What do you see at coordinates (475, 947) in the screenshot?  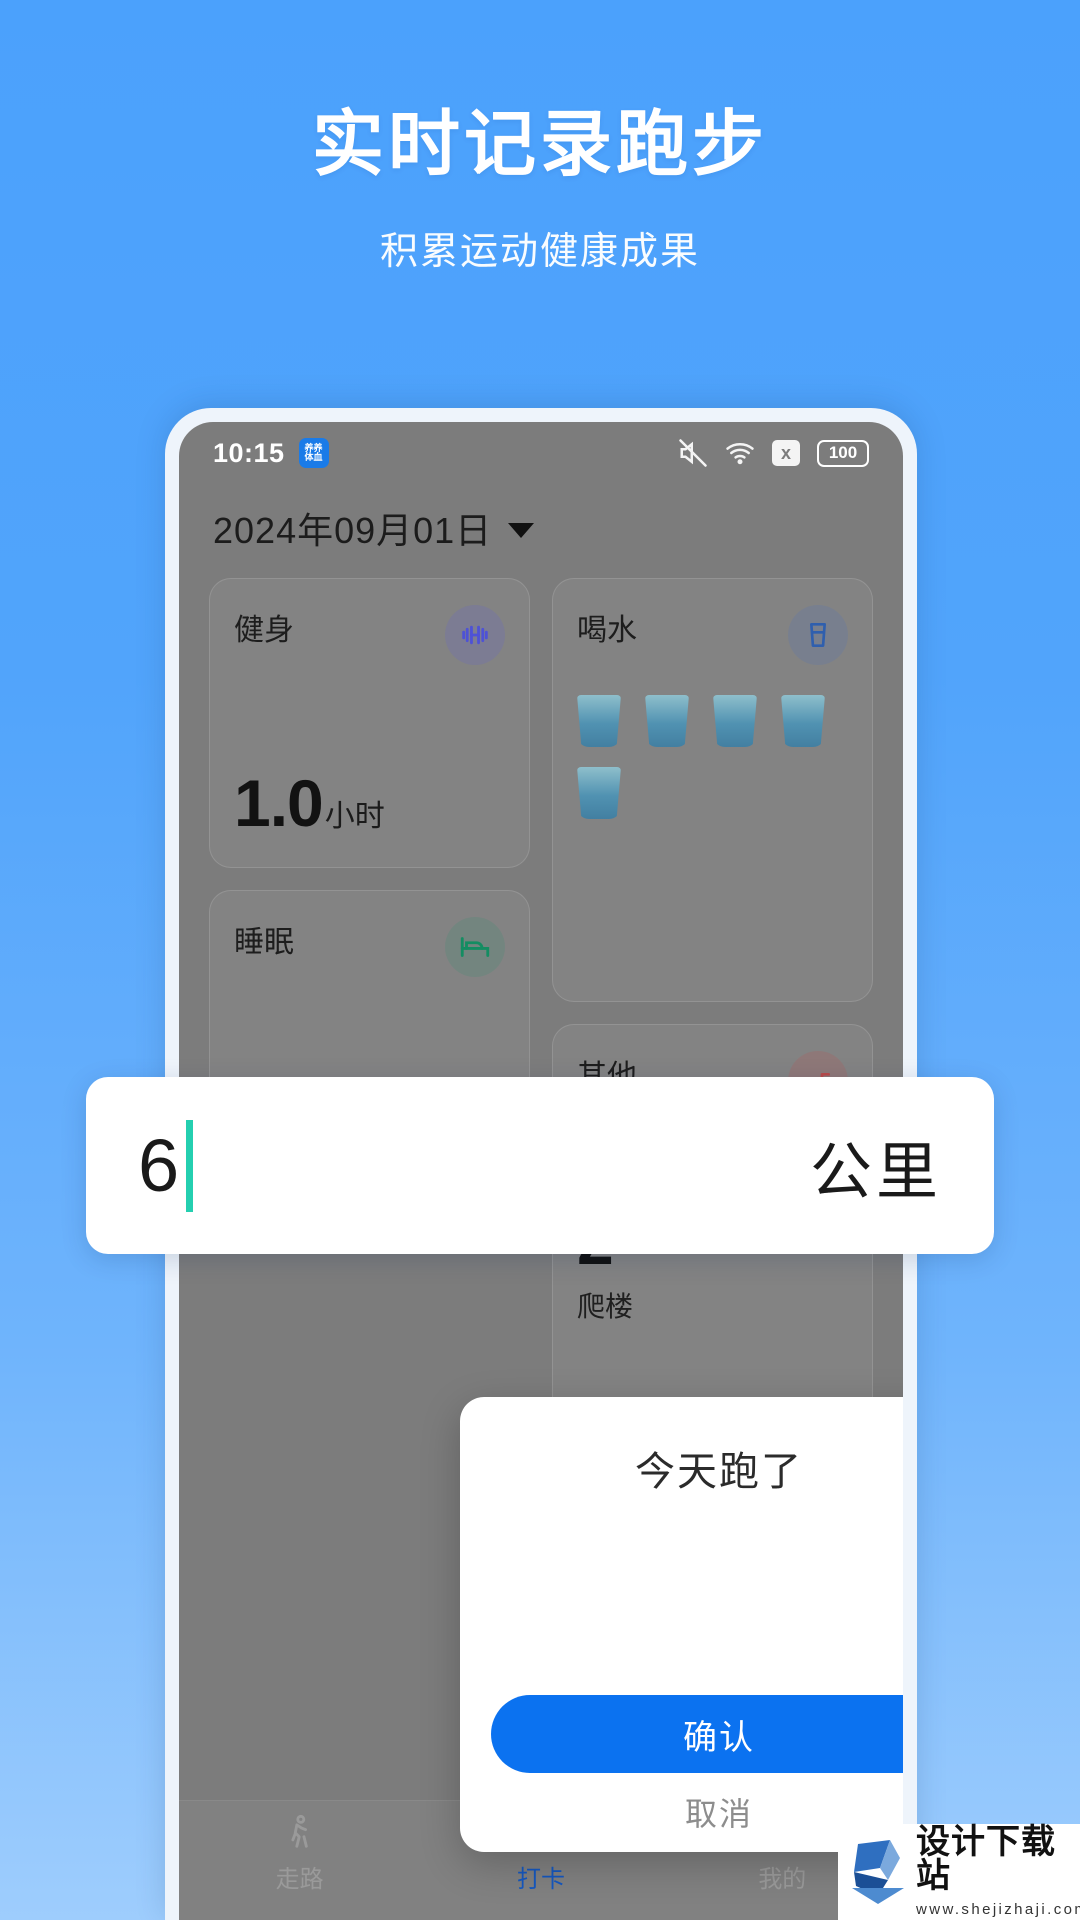 I see `bed-icon` at bounding box center [475, 947].